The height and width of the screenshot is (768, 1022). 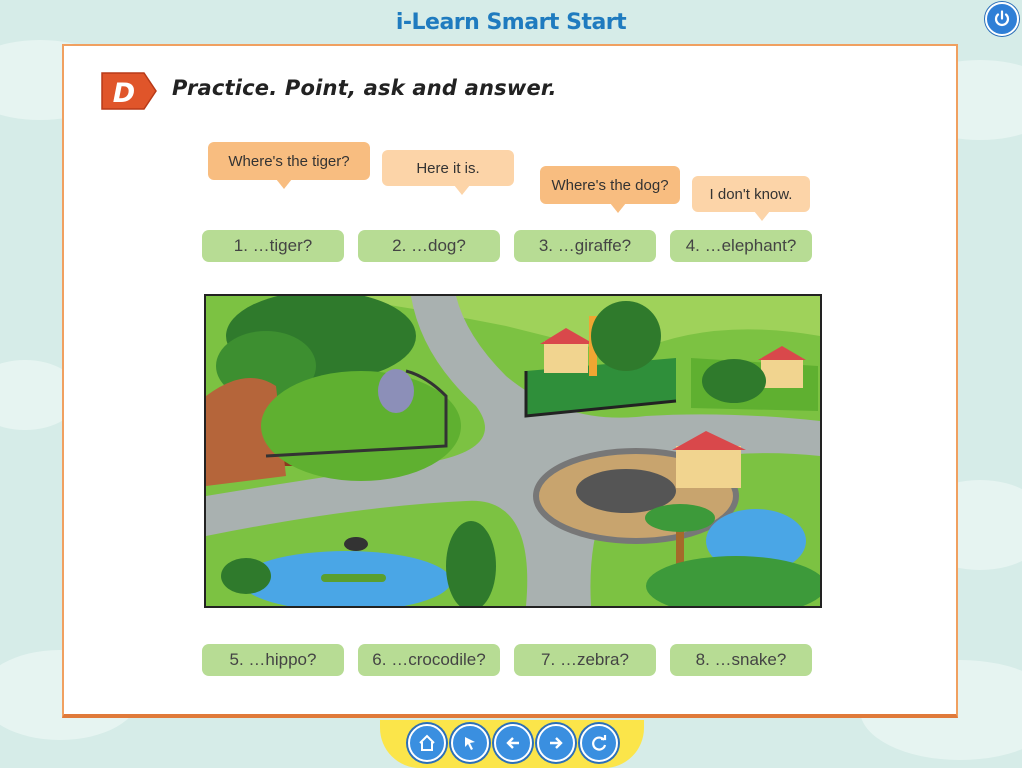 I want to click on forward-button, so click(x=556, y=743).